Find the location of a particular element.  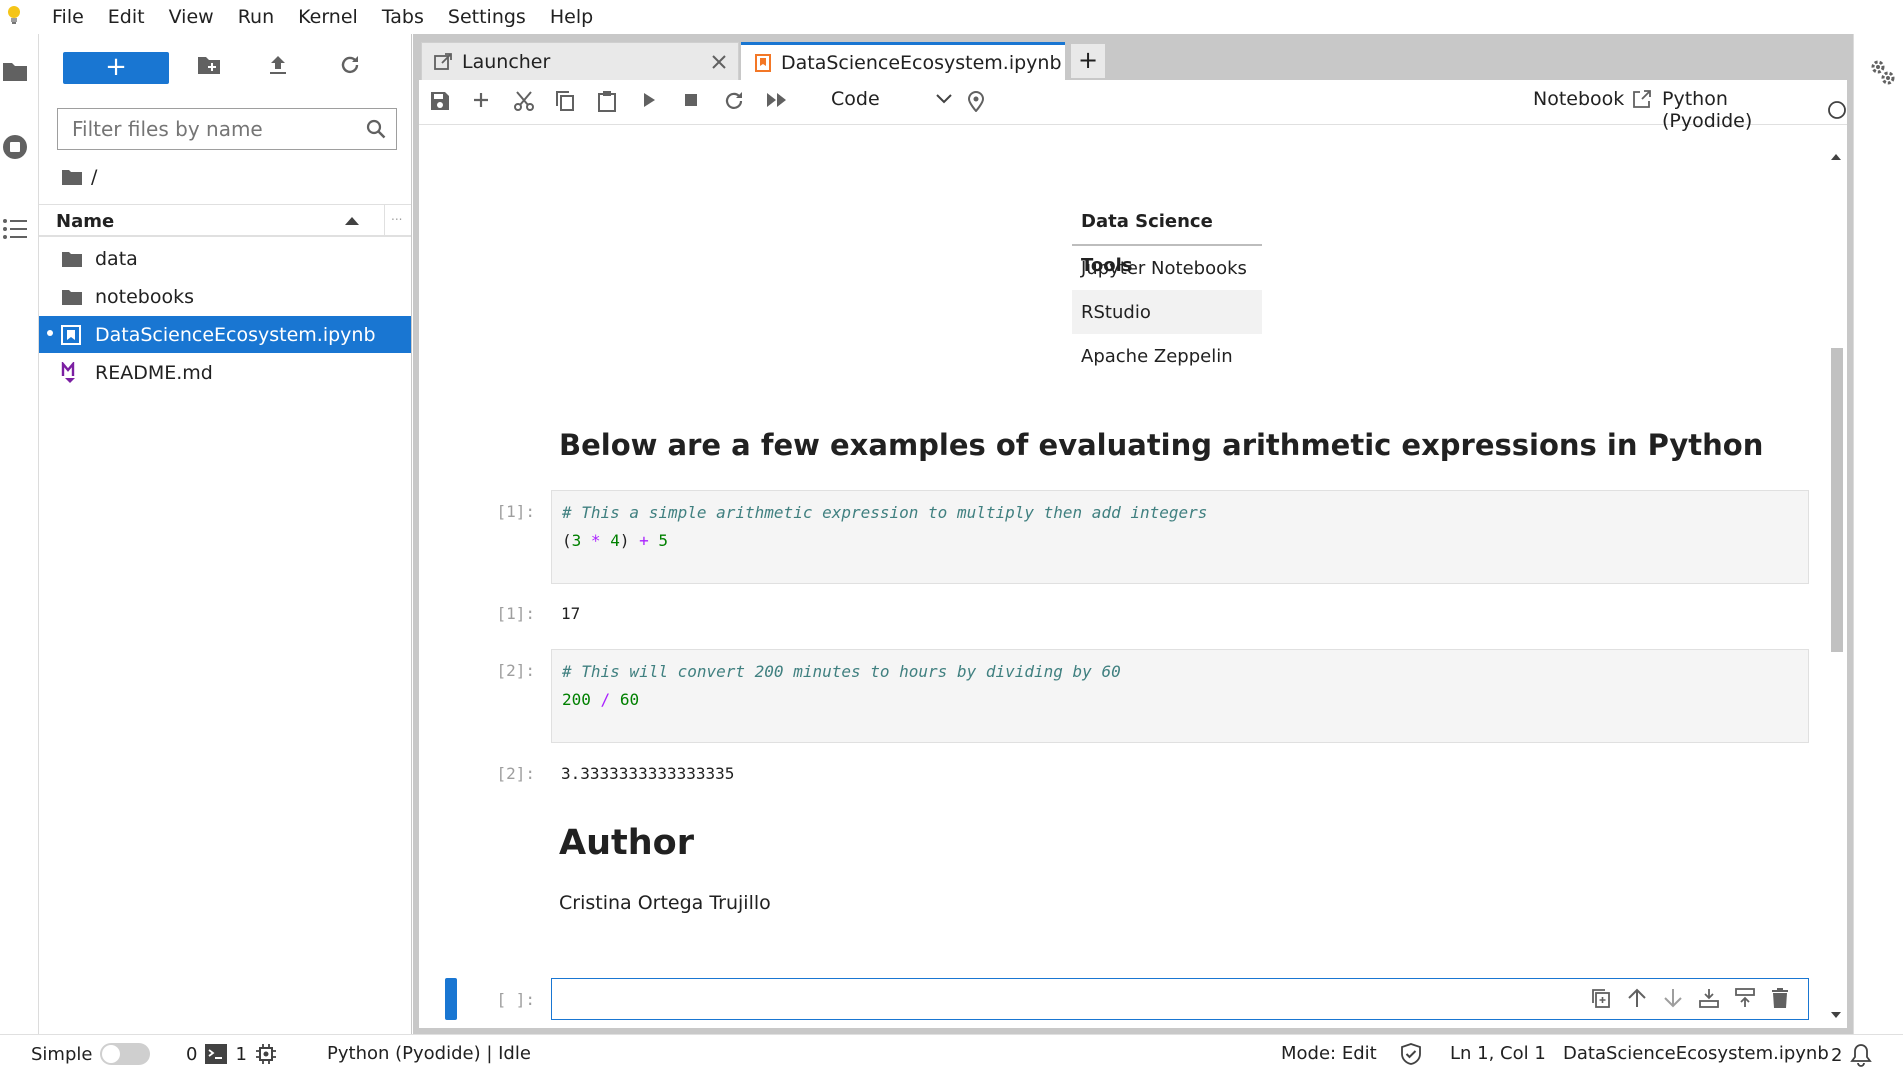

input-prompt: [1]: is located at coordinates (515, 511).